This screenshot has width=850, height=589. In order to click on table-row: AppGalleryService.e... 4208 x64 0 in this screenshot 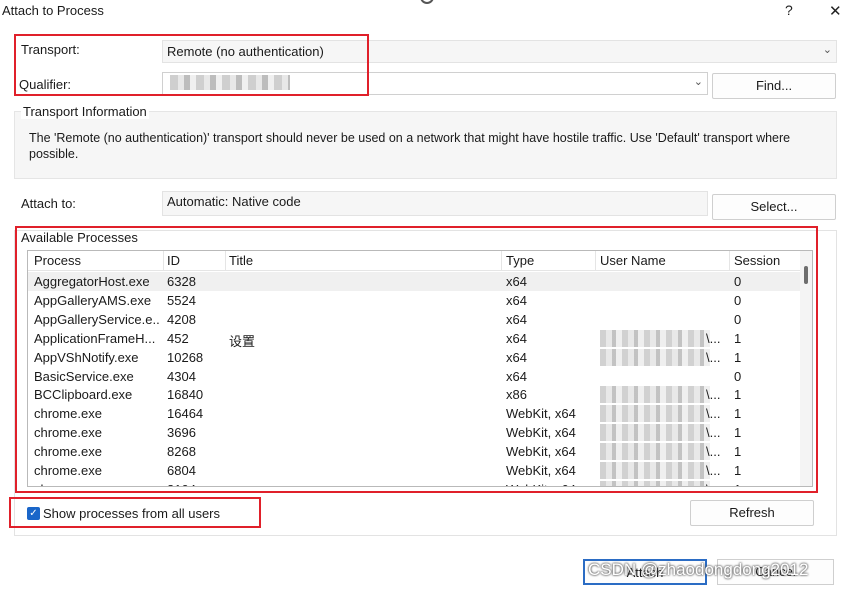, I will do `click(414, 319)`.